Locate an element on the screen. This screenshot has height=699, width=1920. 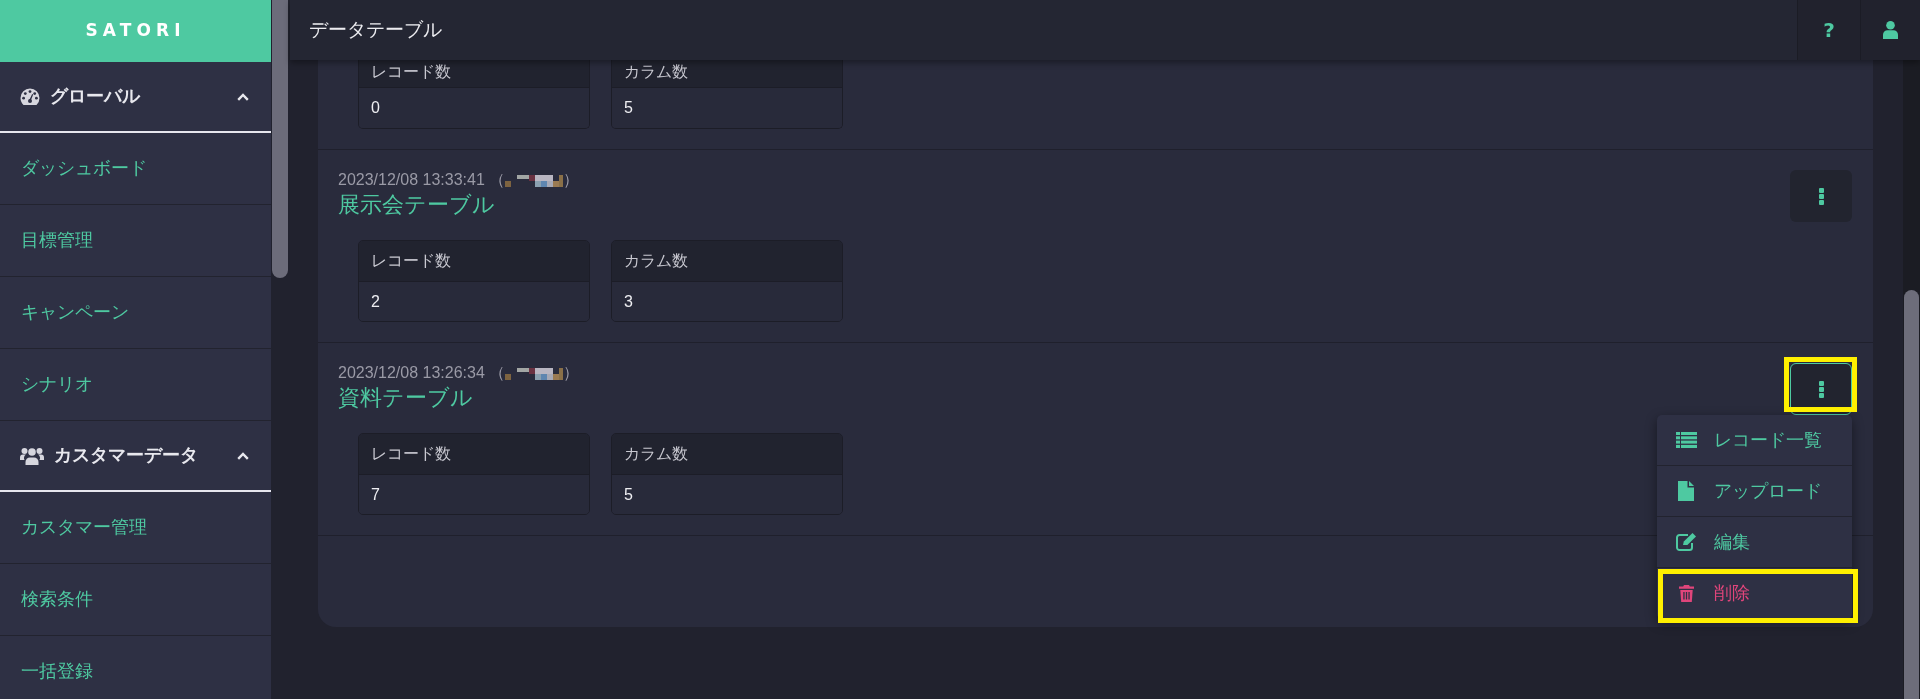
timestamp-text: 2023/12/08 13:26:34 is located at coordinates (411, 373).